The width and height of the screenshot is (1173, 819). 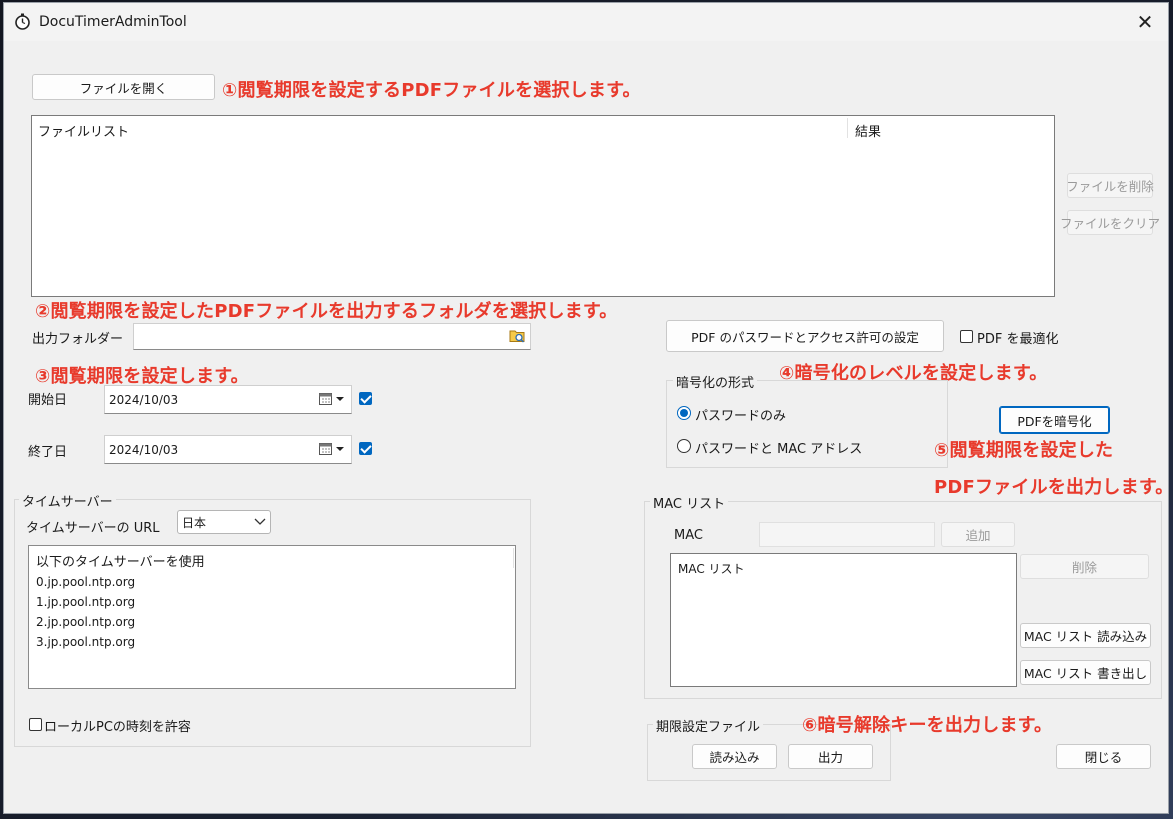 I want to click on annotation-step-5-line1: ⑤閲覧期限を設定した, so click(x=1024, y=450).